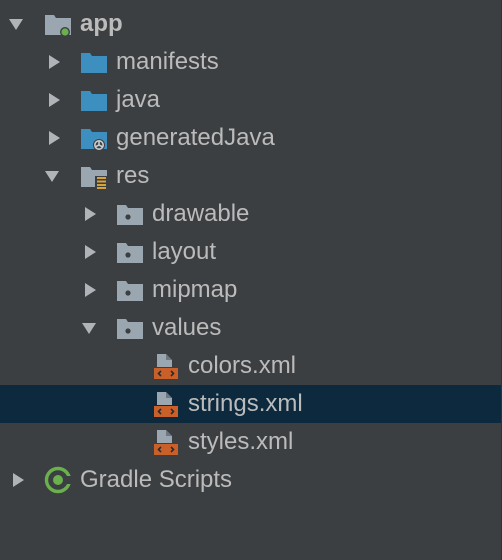 The height and width of the screenshot is (560, 502). I want to click on tree-item-java: java, so click(251, 100).